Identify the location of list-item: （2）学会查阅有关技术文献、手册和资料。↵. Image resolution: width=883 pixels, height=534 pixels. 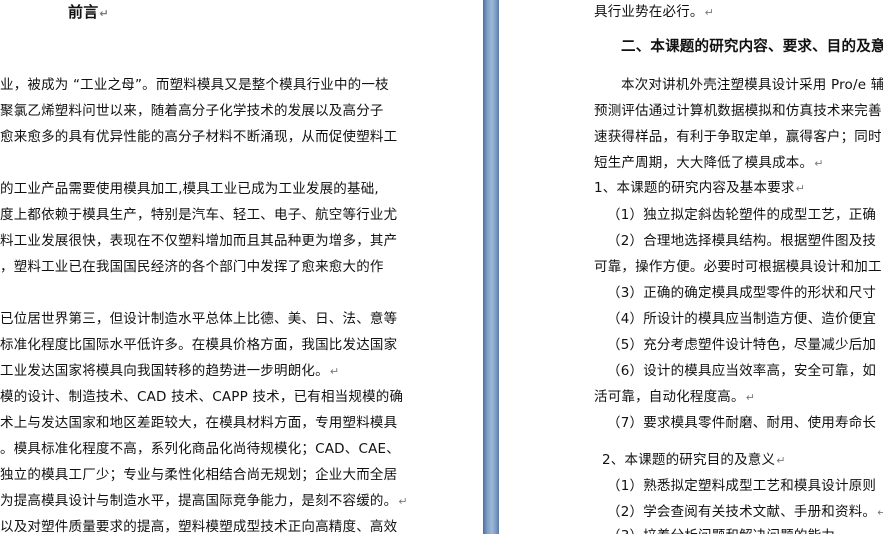
(745, 512).